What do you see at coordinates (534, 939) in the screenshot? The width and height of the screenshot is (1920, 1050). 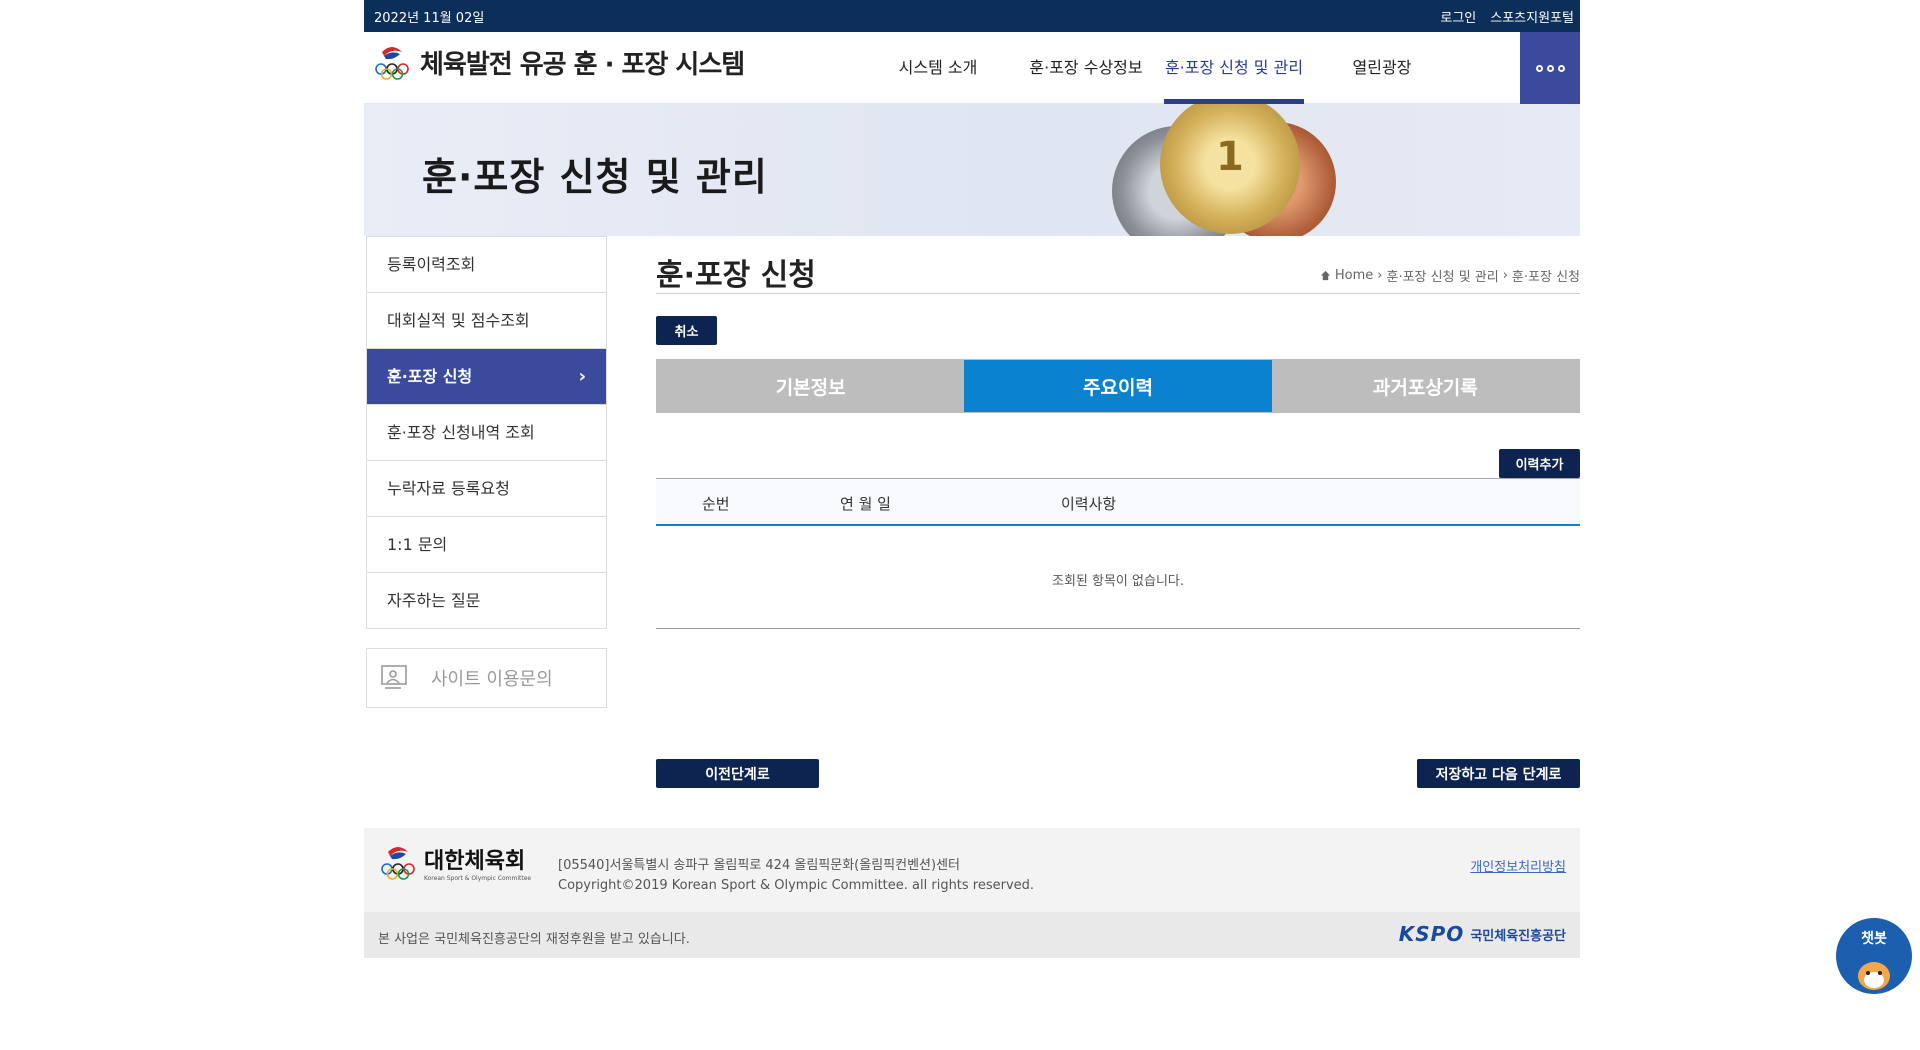 I see `footer-support-text: 본 사업은 국민체육진흥공단의 재정후원을 받고 있습니다.` at bounding box center [534, 939].